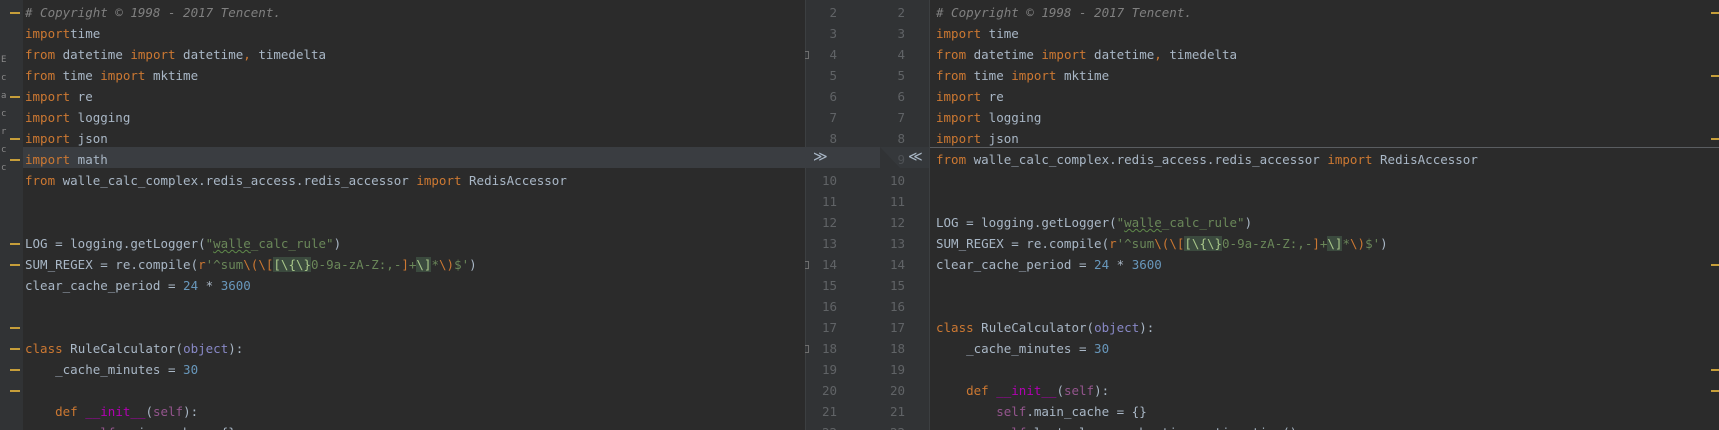  What do you see at coordinates (4, 132) in the screenshot?
I see `side-strip-letter: r` at bounding box center [4, 132].